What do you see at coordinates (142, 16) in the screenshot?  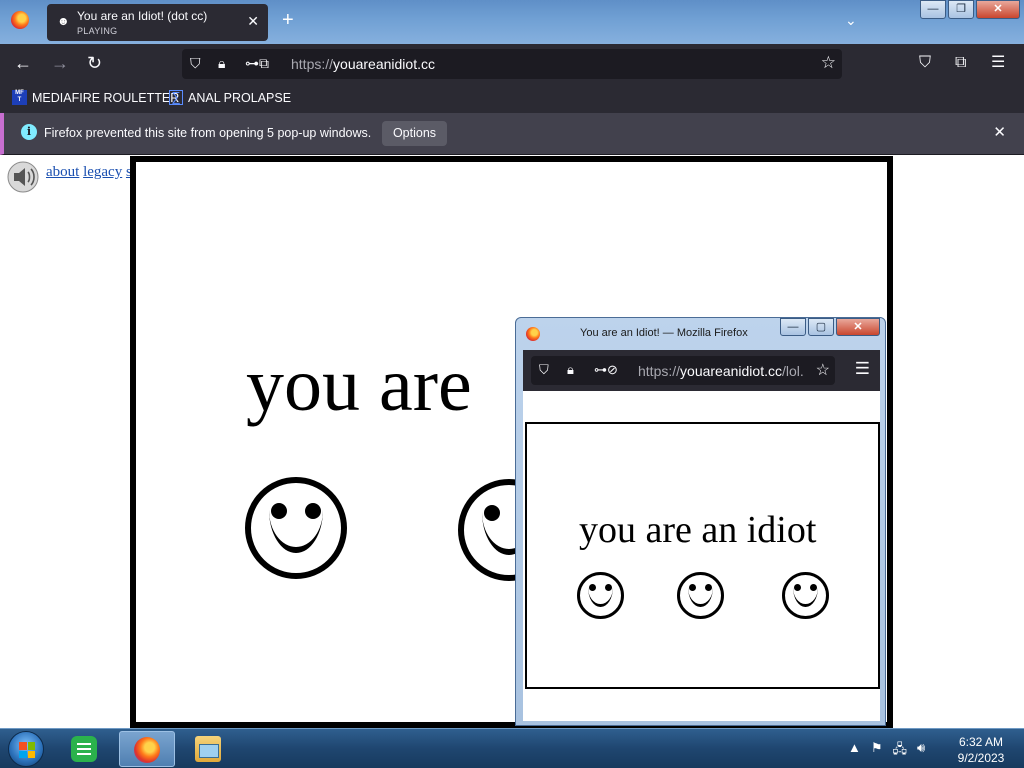 I see `tab-title: You are an Idiot! (dot cc)` at bounding box center [142, 16].